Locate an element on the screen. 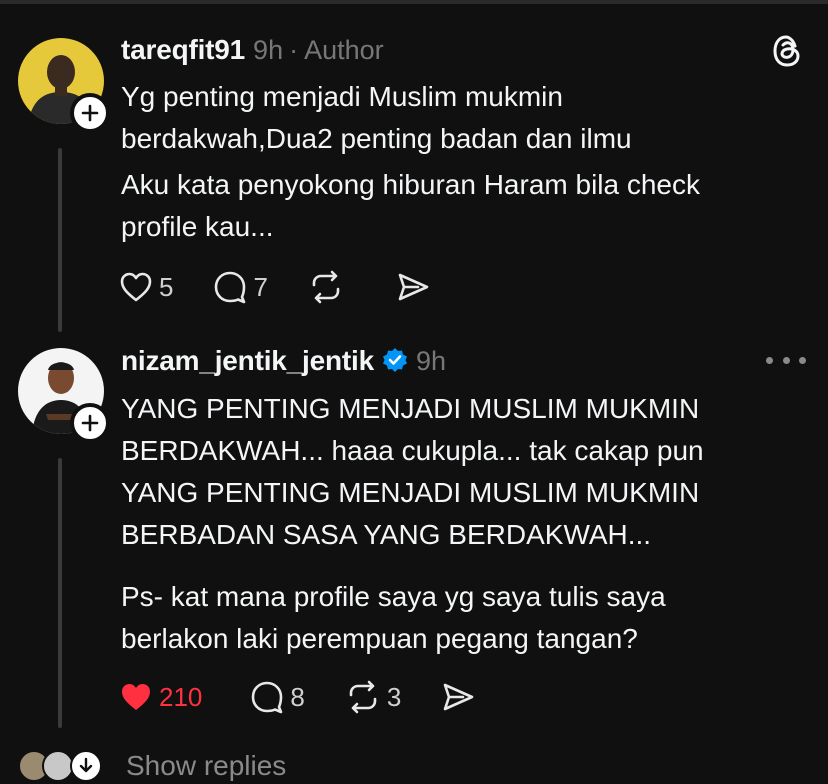 The image size is (828, 784). author-label: Author is located at coordinates (344, 50).